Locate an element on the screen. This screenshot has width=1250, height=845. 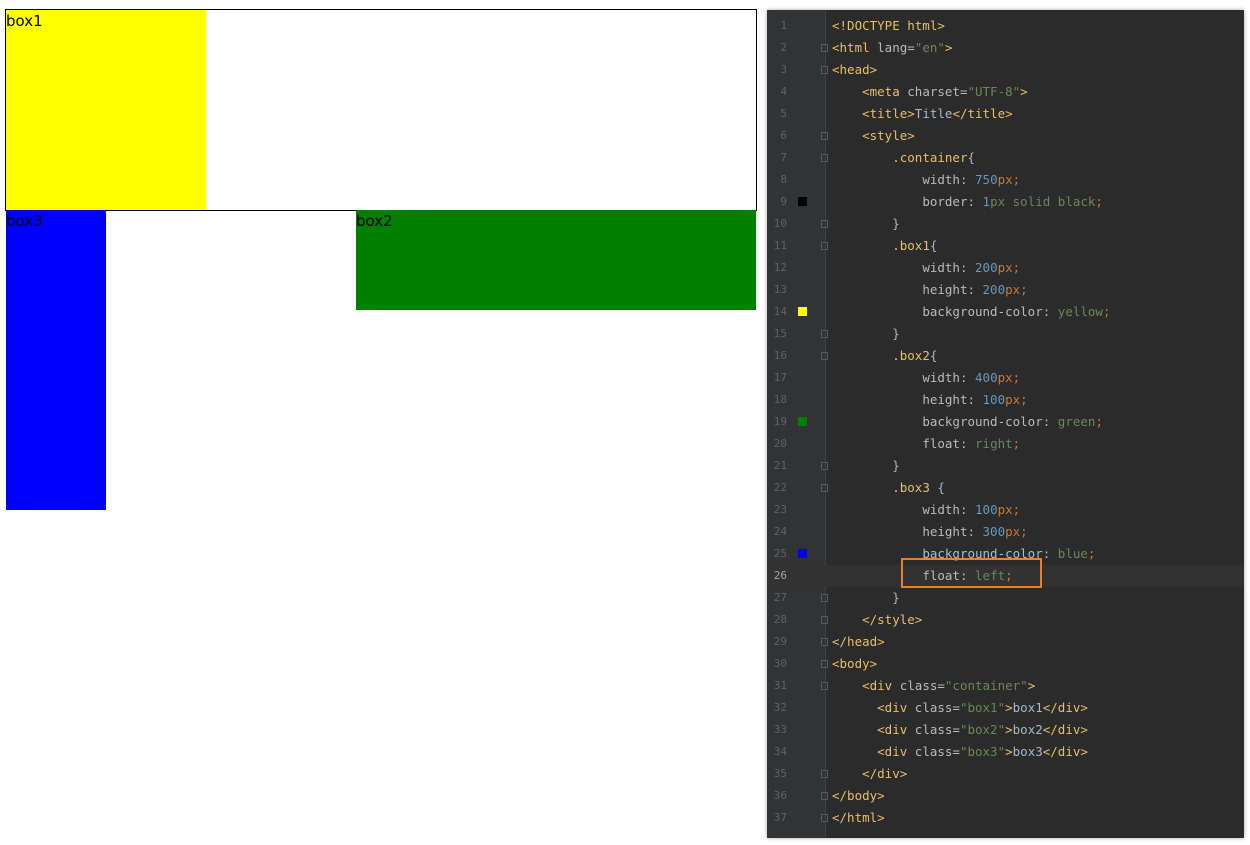
code-line: 15 } is located at coordinates (1005, 334).